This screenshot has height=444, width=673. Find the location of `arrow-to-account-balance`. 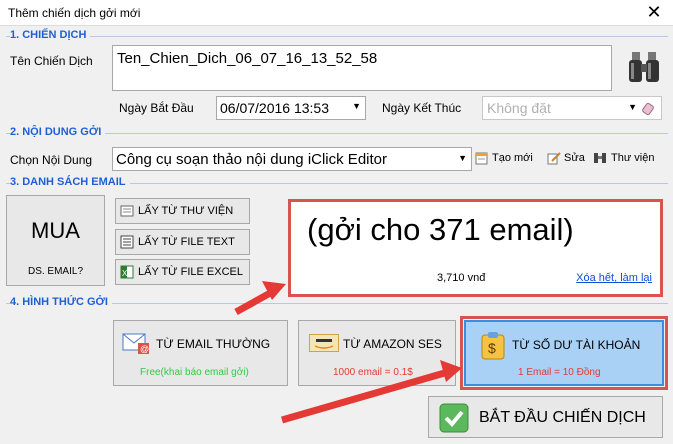

arrow-to-account-balance is located at coordinates (371, 392).